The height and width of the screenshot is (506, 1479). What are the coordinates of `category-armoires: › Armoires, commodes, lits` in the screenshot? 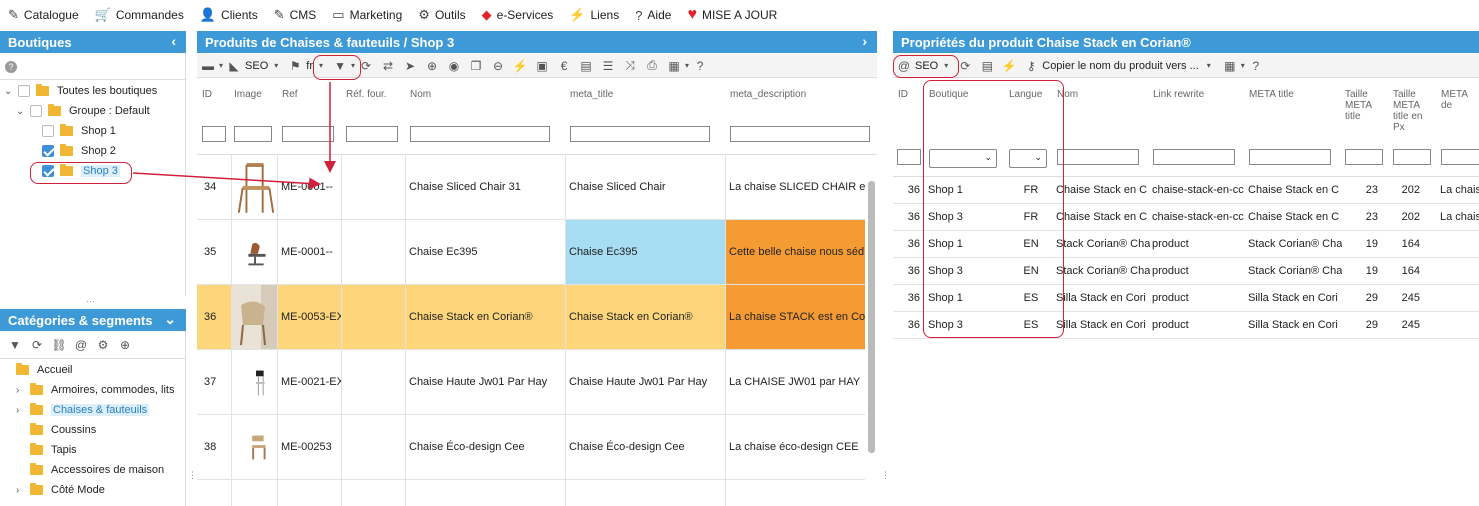 It's located at (95, 389).